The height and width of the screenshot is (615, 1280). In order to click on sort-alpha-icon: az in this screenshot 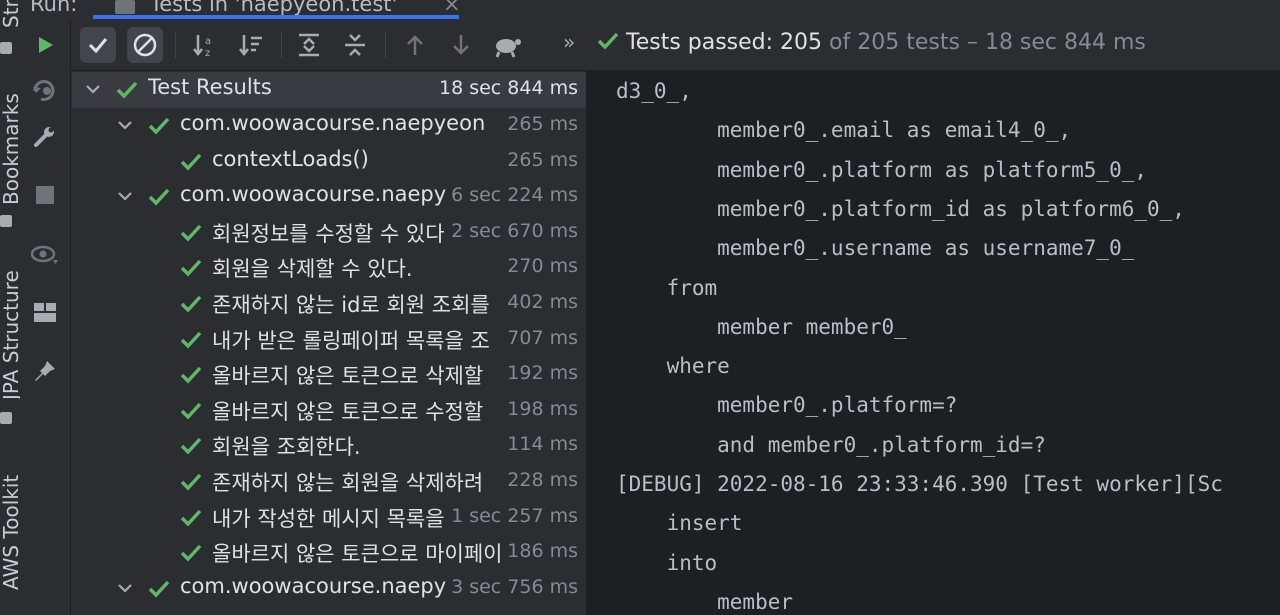, I will do `click(205, 45)`.